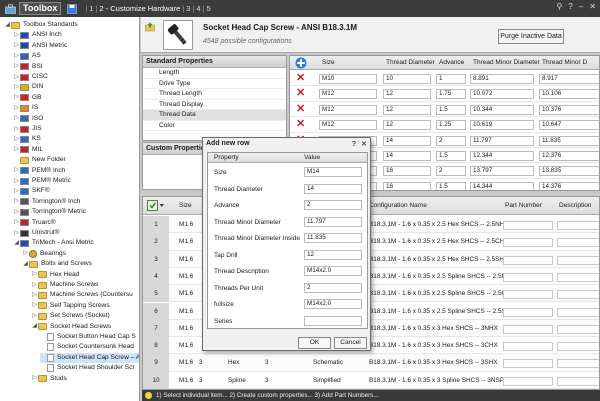  Describe the element at coordinates (451, 94) in the screenshot. I see `size-table-cell: 1.75` at that location.